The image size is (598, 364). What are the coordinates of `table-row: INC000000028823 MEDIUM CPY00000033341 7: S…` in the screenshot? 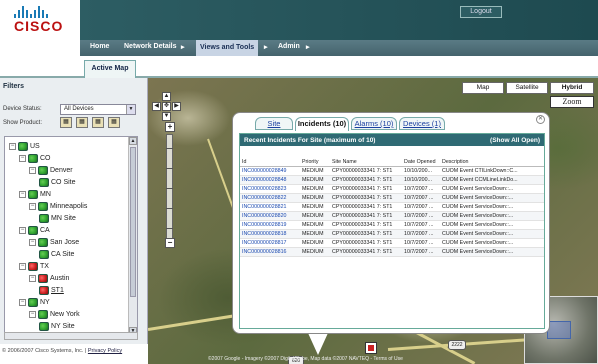 It's located at (392, 189).